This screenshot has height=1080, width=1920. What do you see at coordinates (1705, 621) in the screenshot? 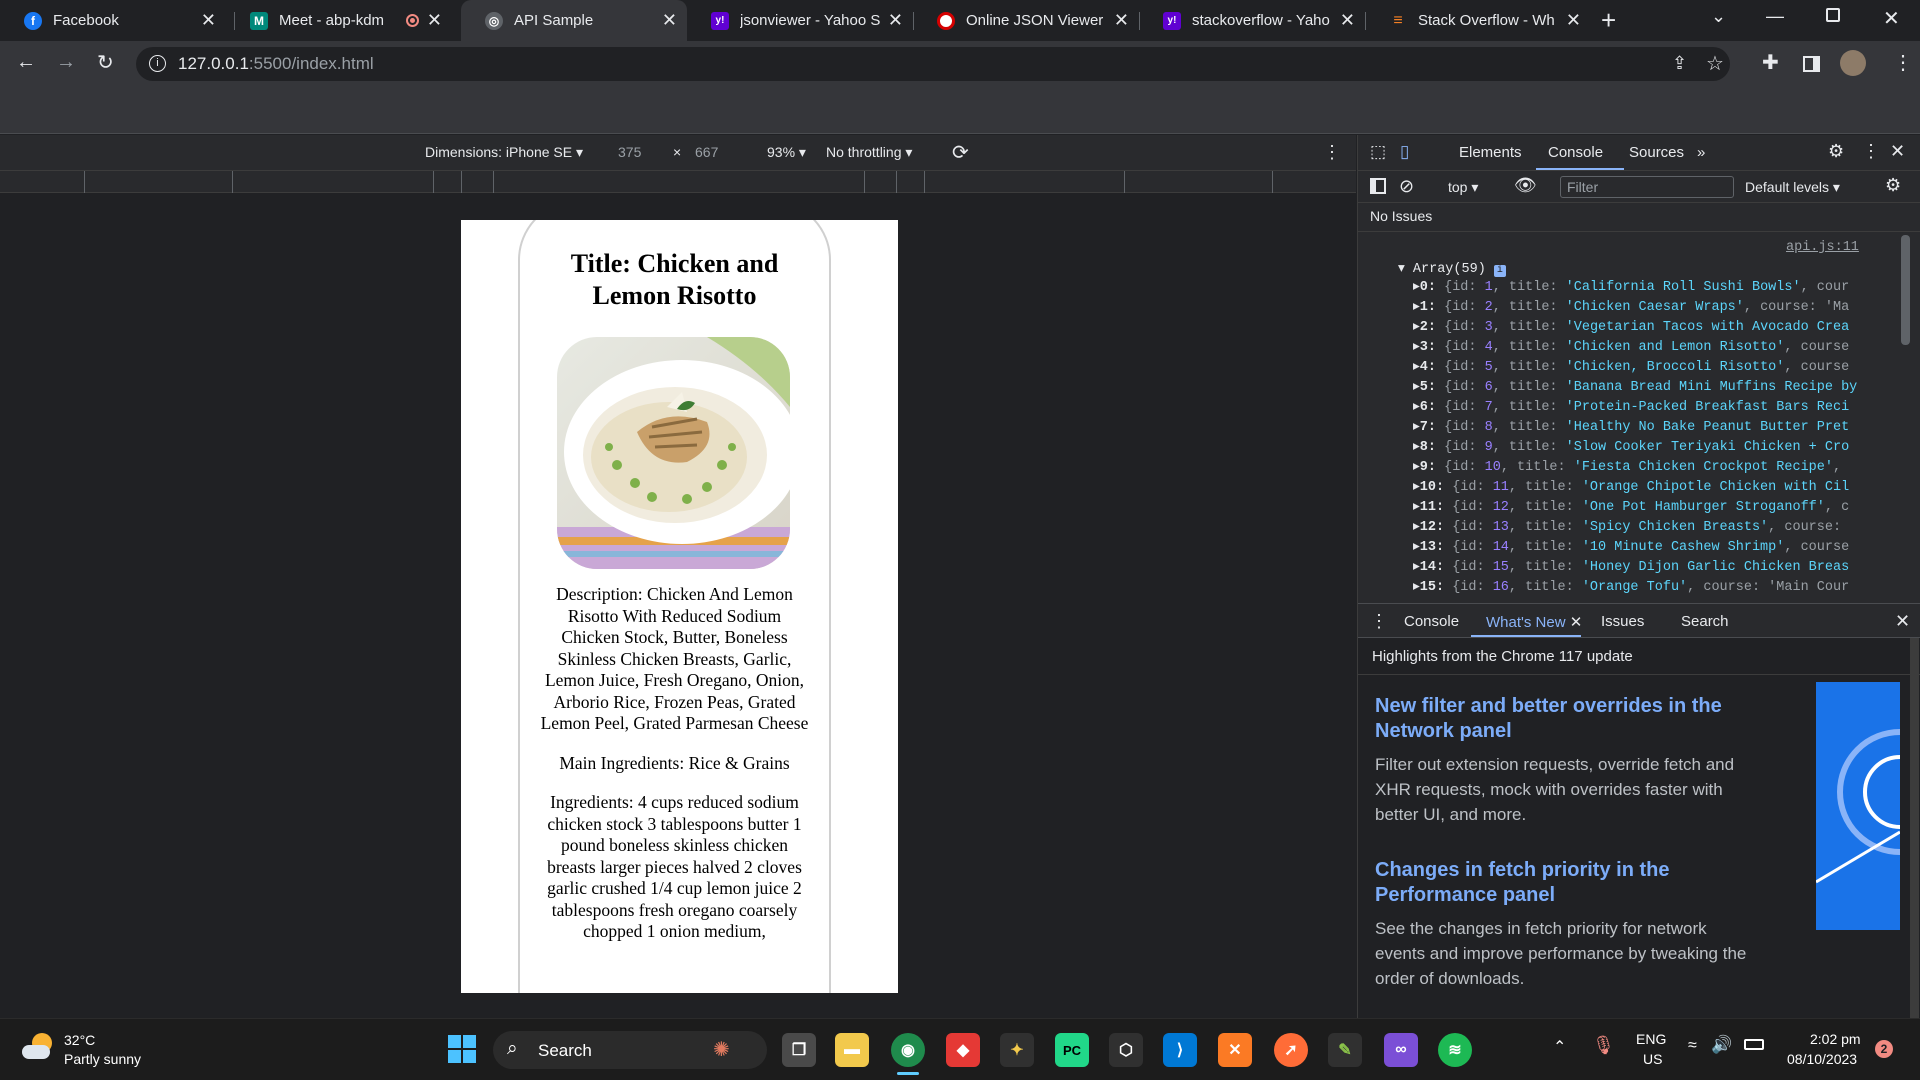
I see `drawer-tab-search: Search` at bounding box center [1705, 621].